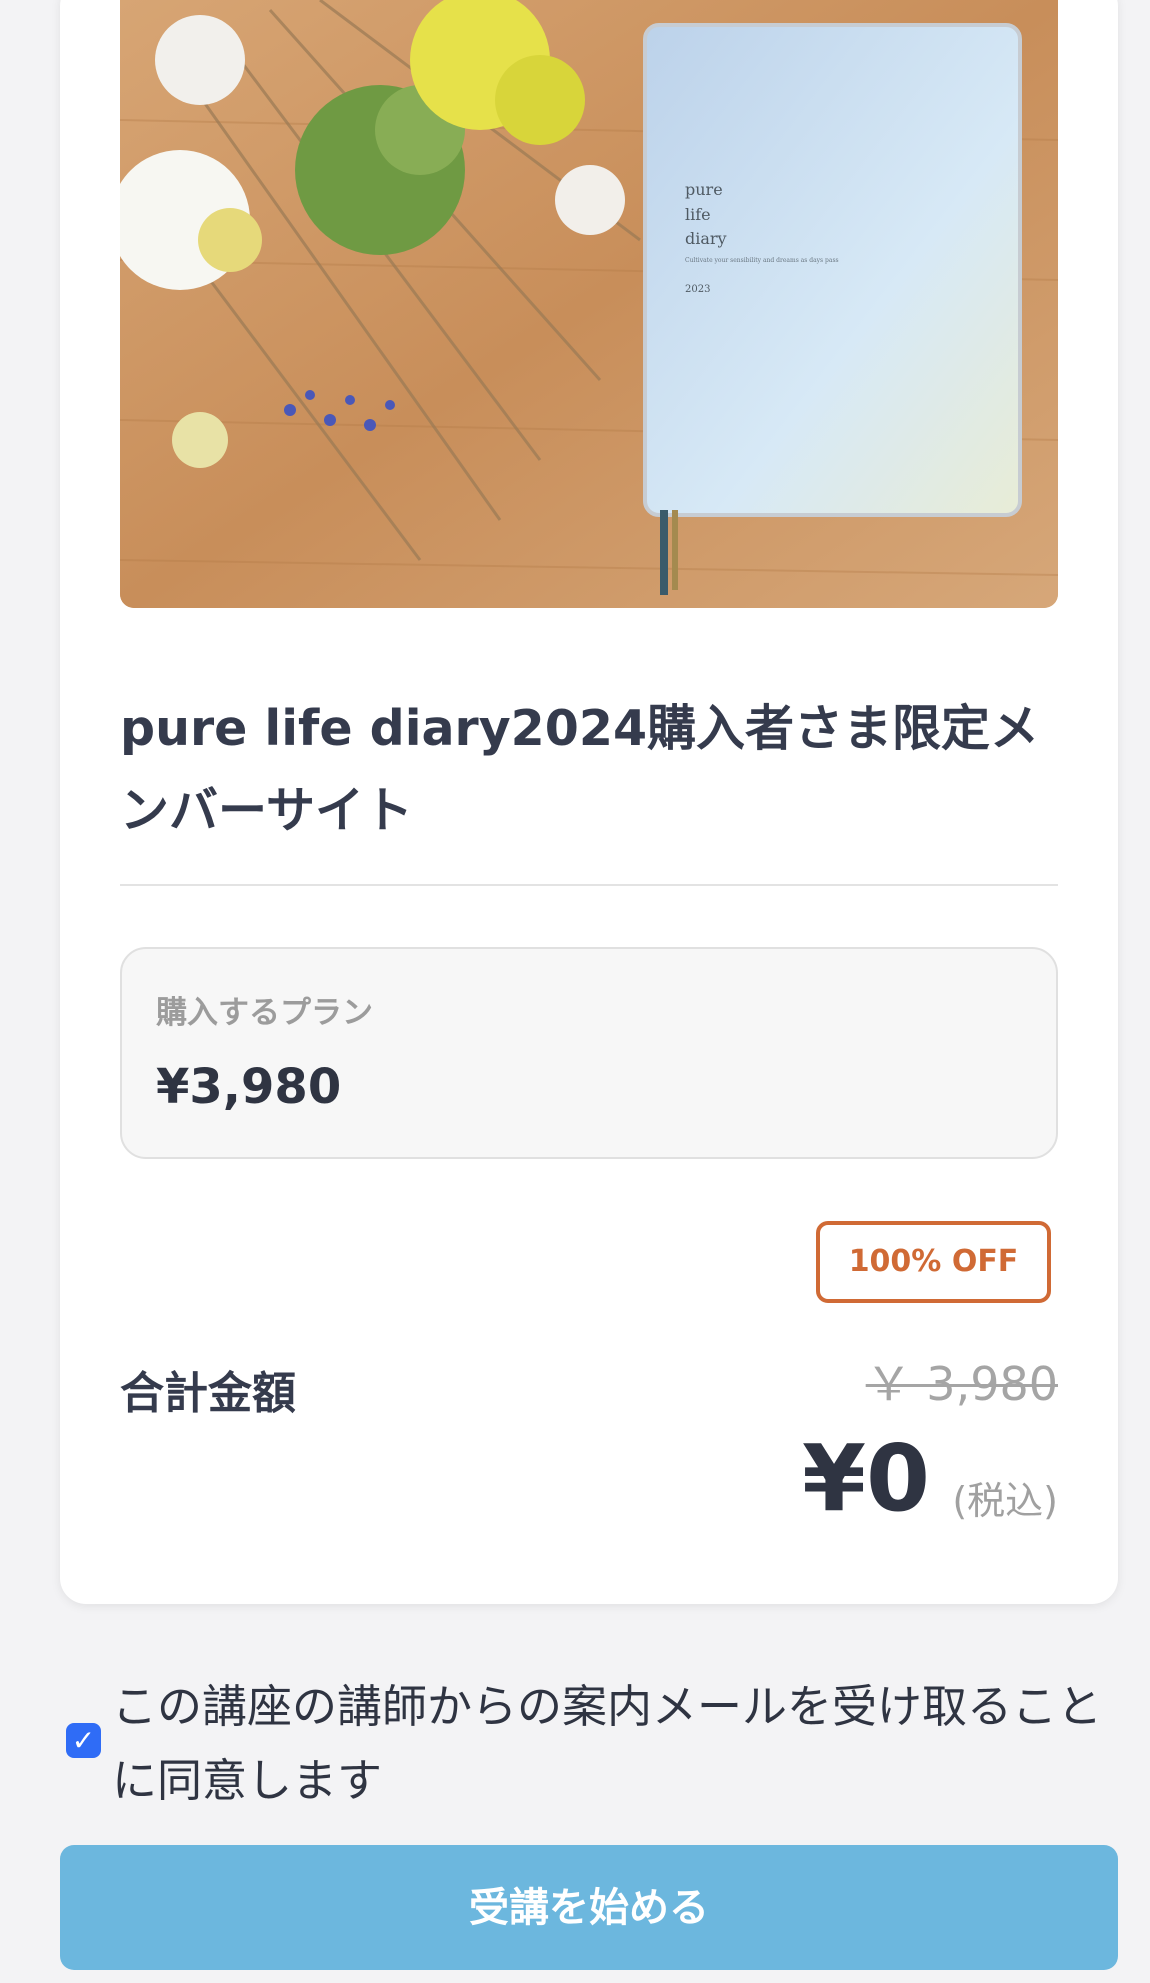 The image size is (1150, 1983). Describe the element at coordinates (249, 1087) in the screenshot. I see `plan-price: ¥3,980` at that location.